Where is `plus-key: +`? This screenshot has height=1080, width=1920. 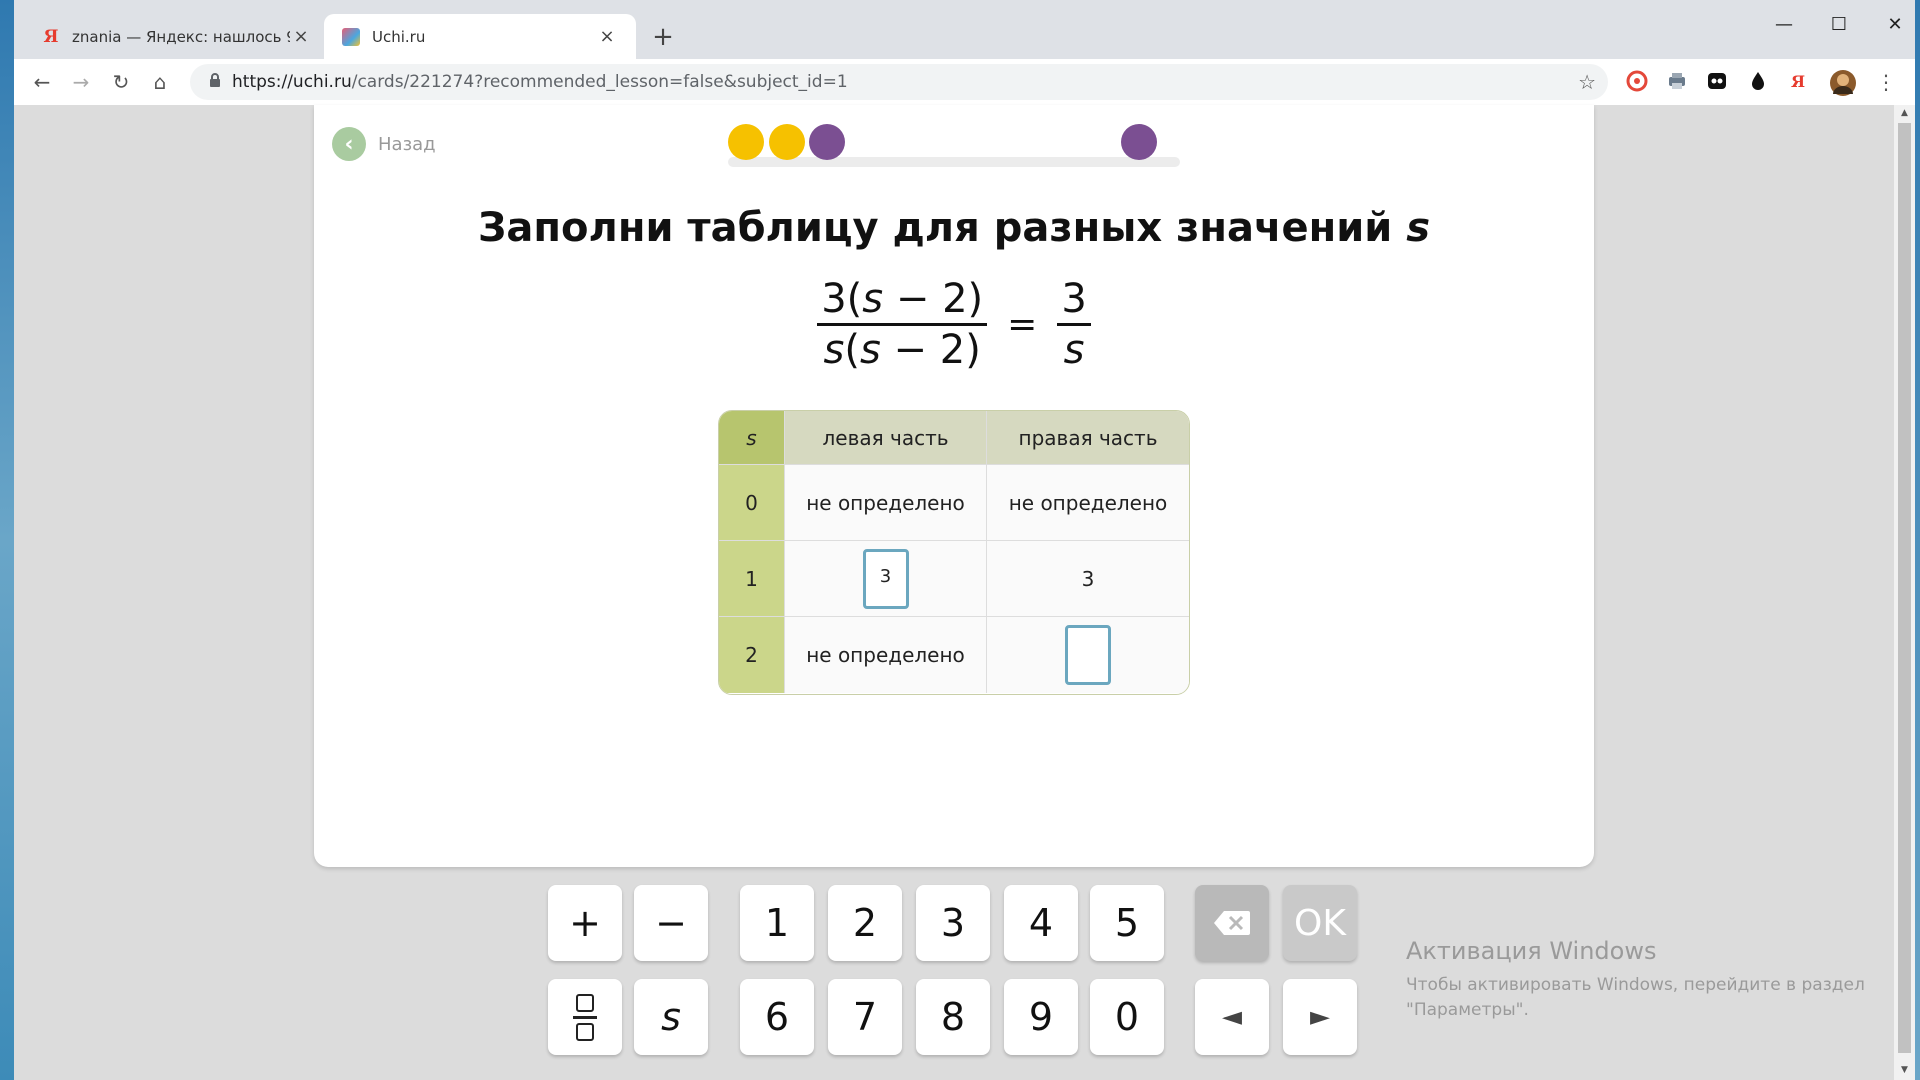
plus-key: + is located at coordinates (585, 923).